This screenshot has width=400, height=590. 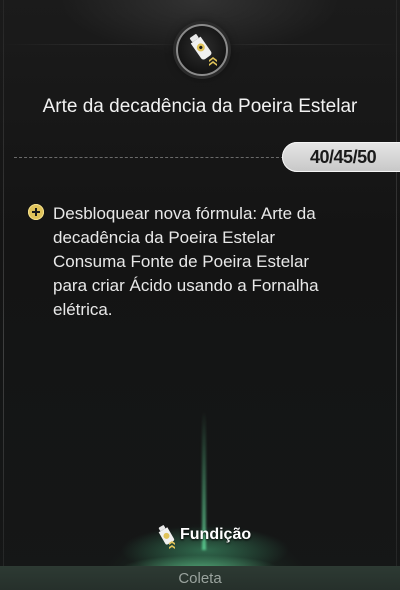 I want to click on dashed-divider, so click(x=149, y=157).